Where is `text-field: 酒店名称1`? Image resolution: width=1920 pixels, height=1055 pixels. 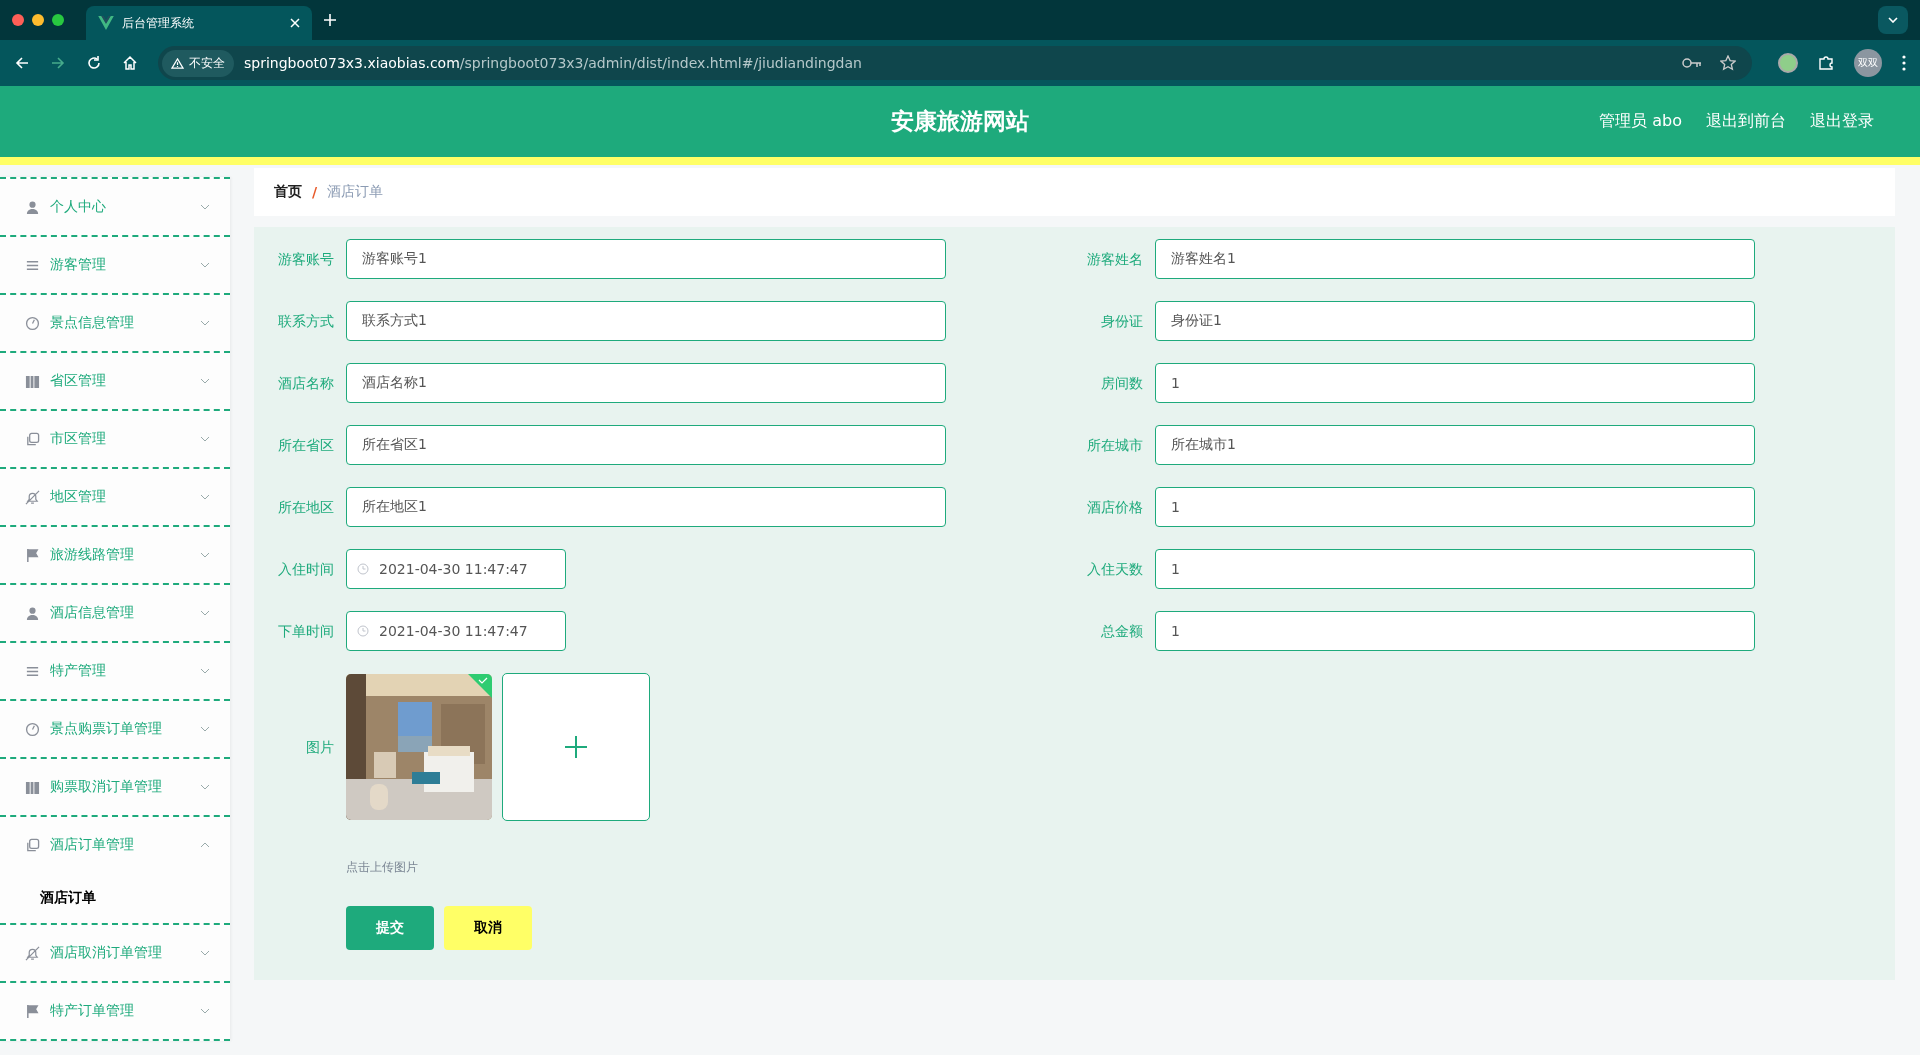 text-field: 酒店名称1 is located at coordinates (646, 383).